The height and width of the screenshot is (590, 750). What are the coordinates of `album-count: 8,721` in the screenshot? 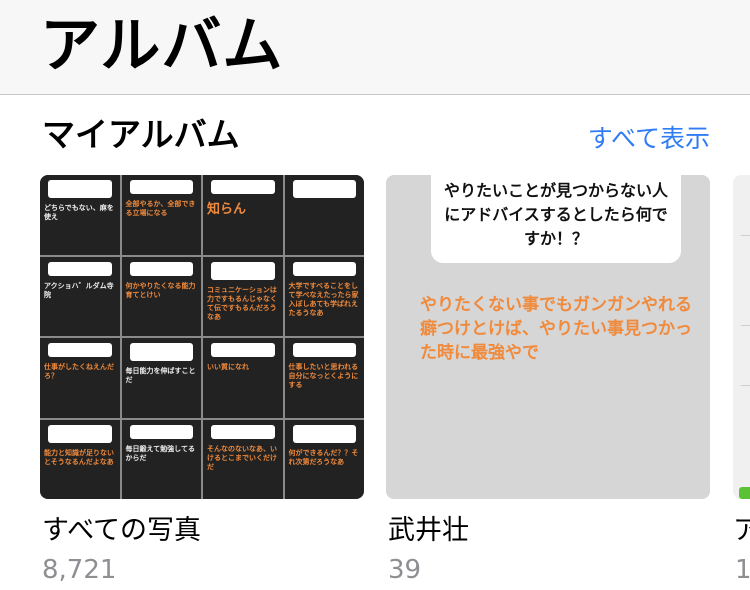 It's located at (79, 570).